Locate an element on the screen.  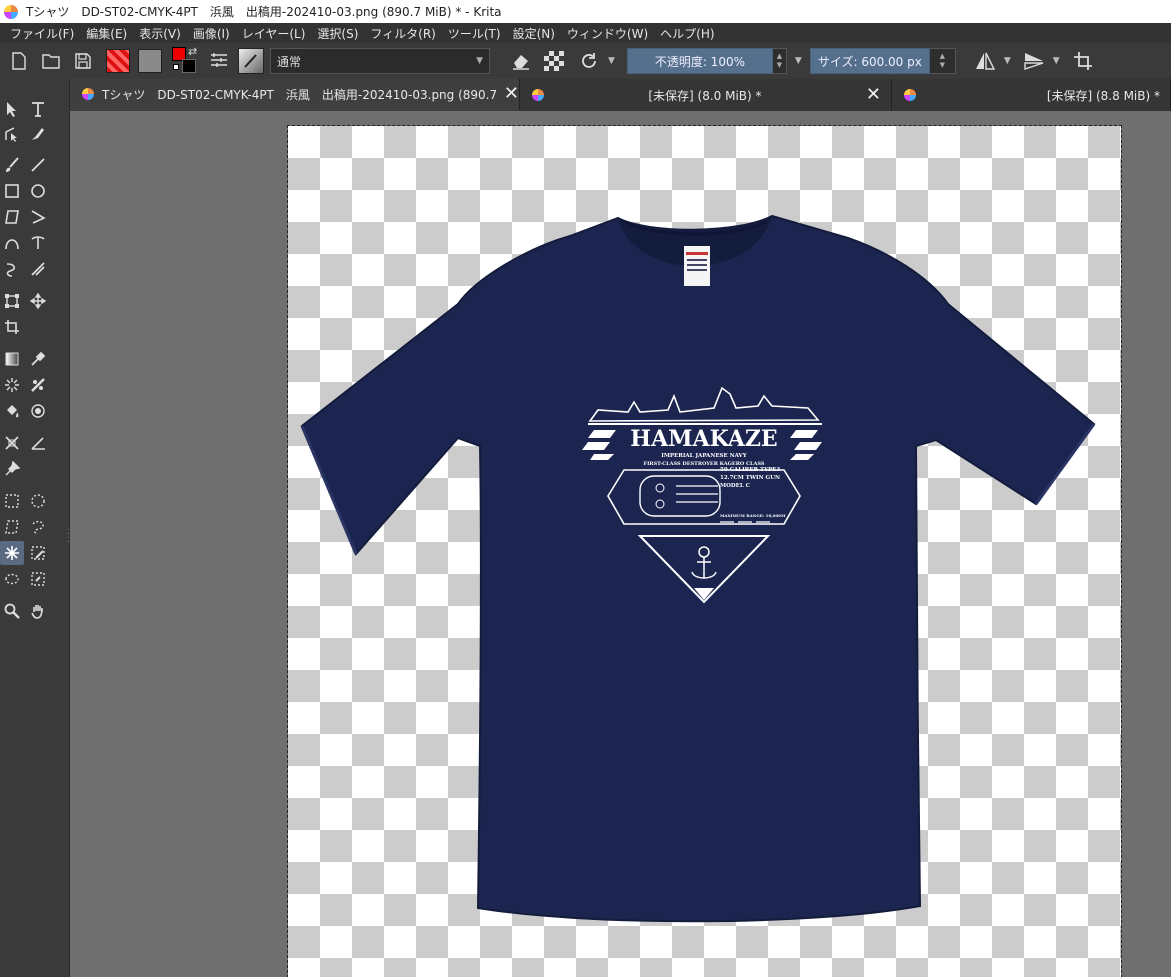
gradient-preset-swatch is located at coordinates (118, 61).